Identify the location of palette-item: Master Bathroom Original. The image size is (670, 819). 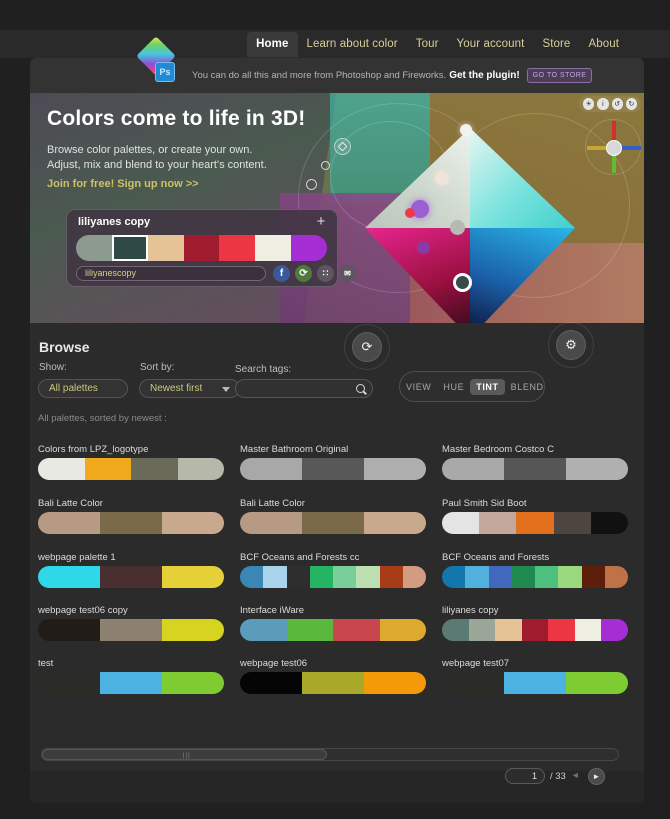
(333, 462).